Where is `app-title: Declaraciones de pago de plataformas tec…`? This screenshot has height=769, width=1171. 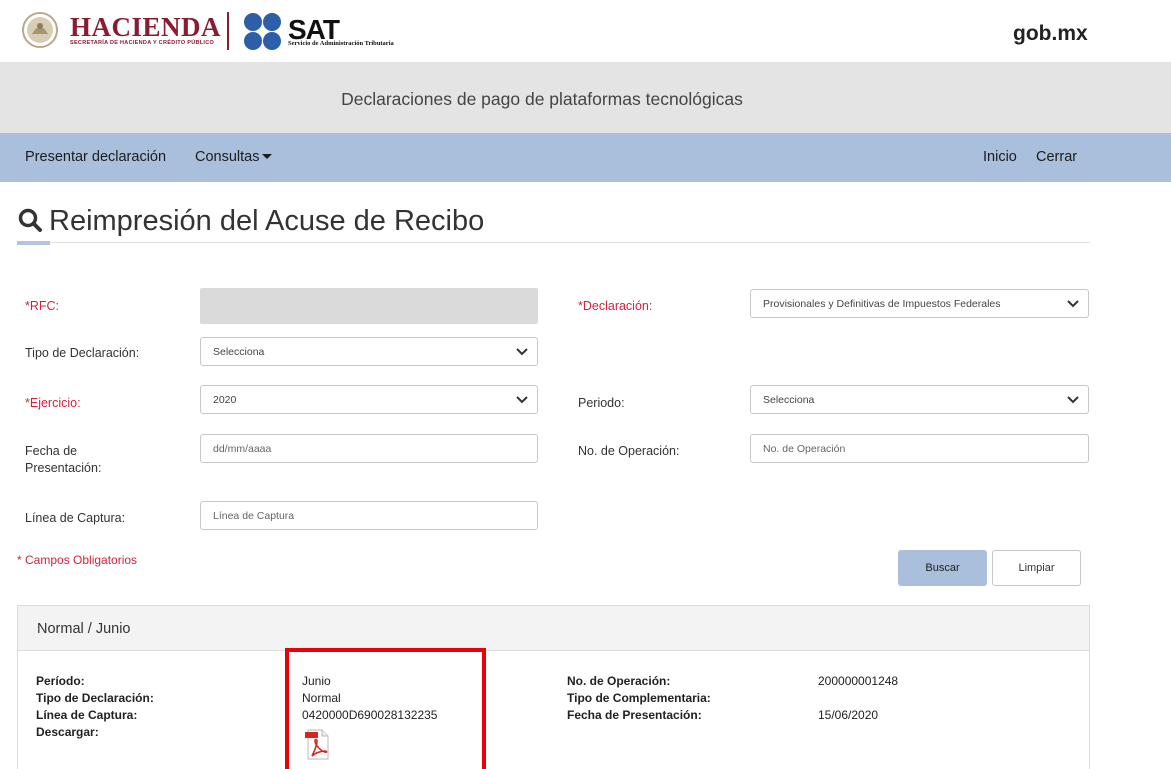 app-title: Declaraciones de pago de plataformas tec… is located at coordinates (542, 99).